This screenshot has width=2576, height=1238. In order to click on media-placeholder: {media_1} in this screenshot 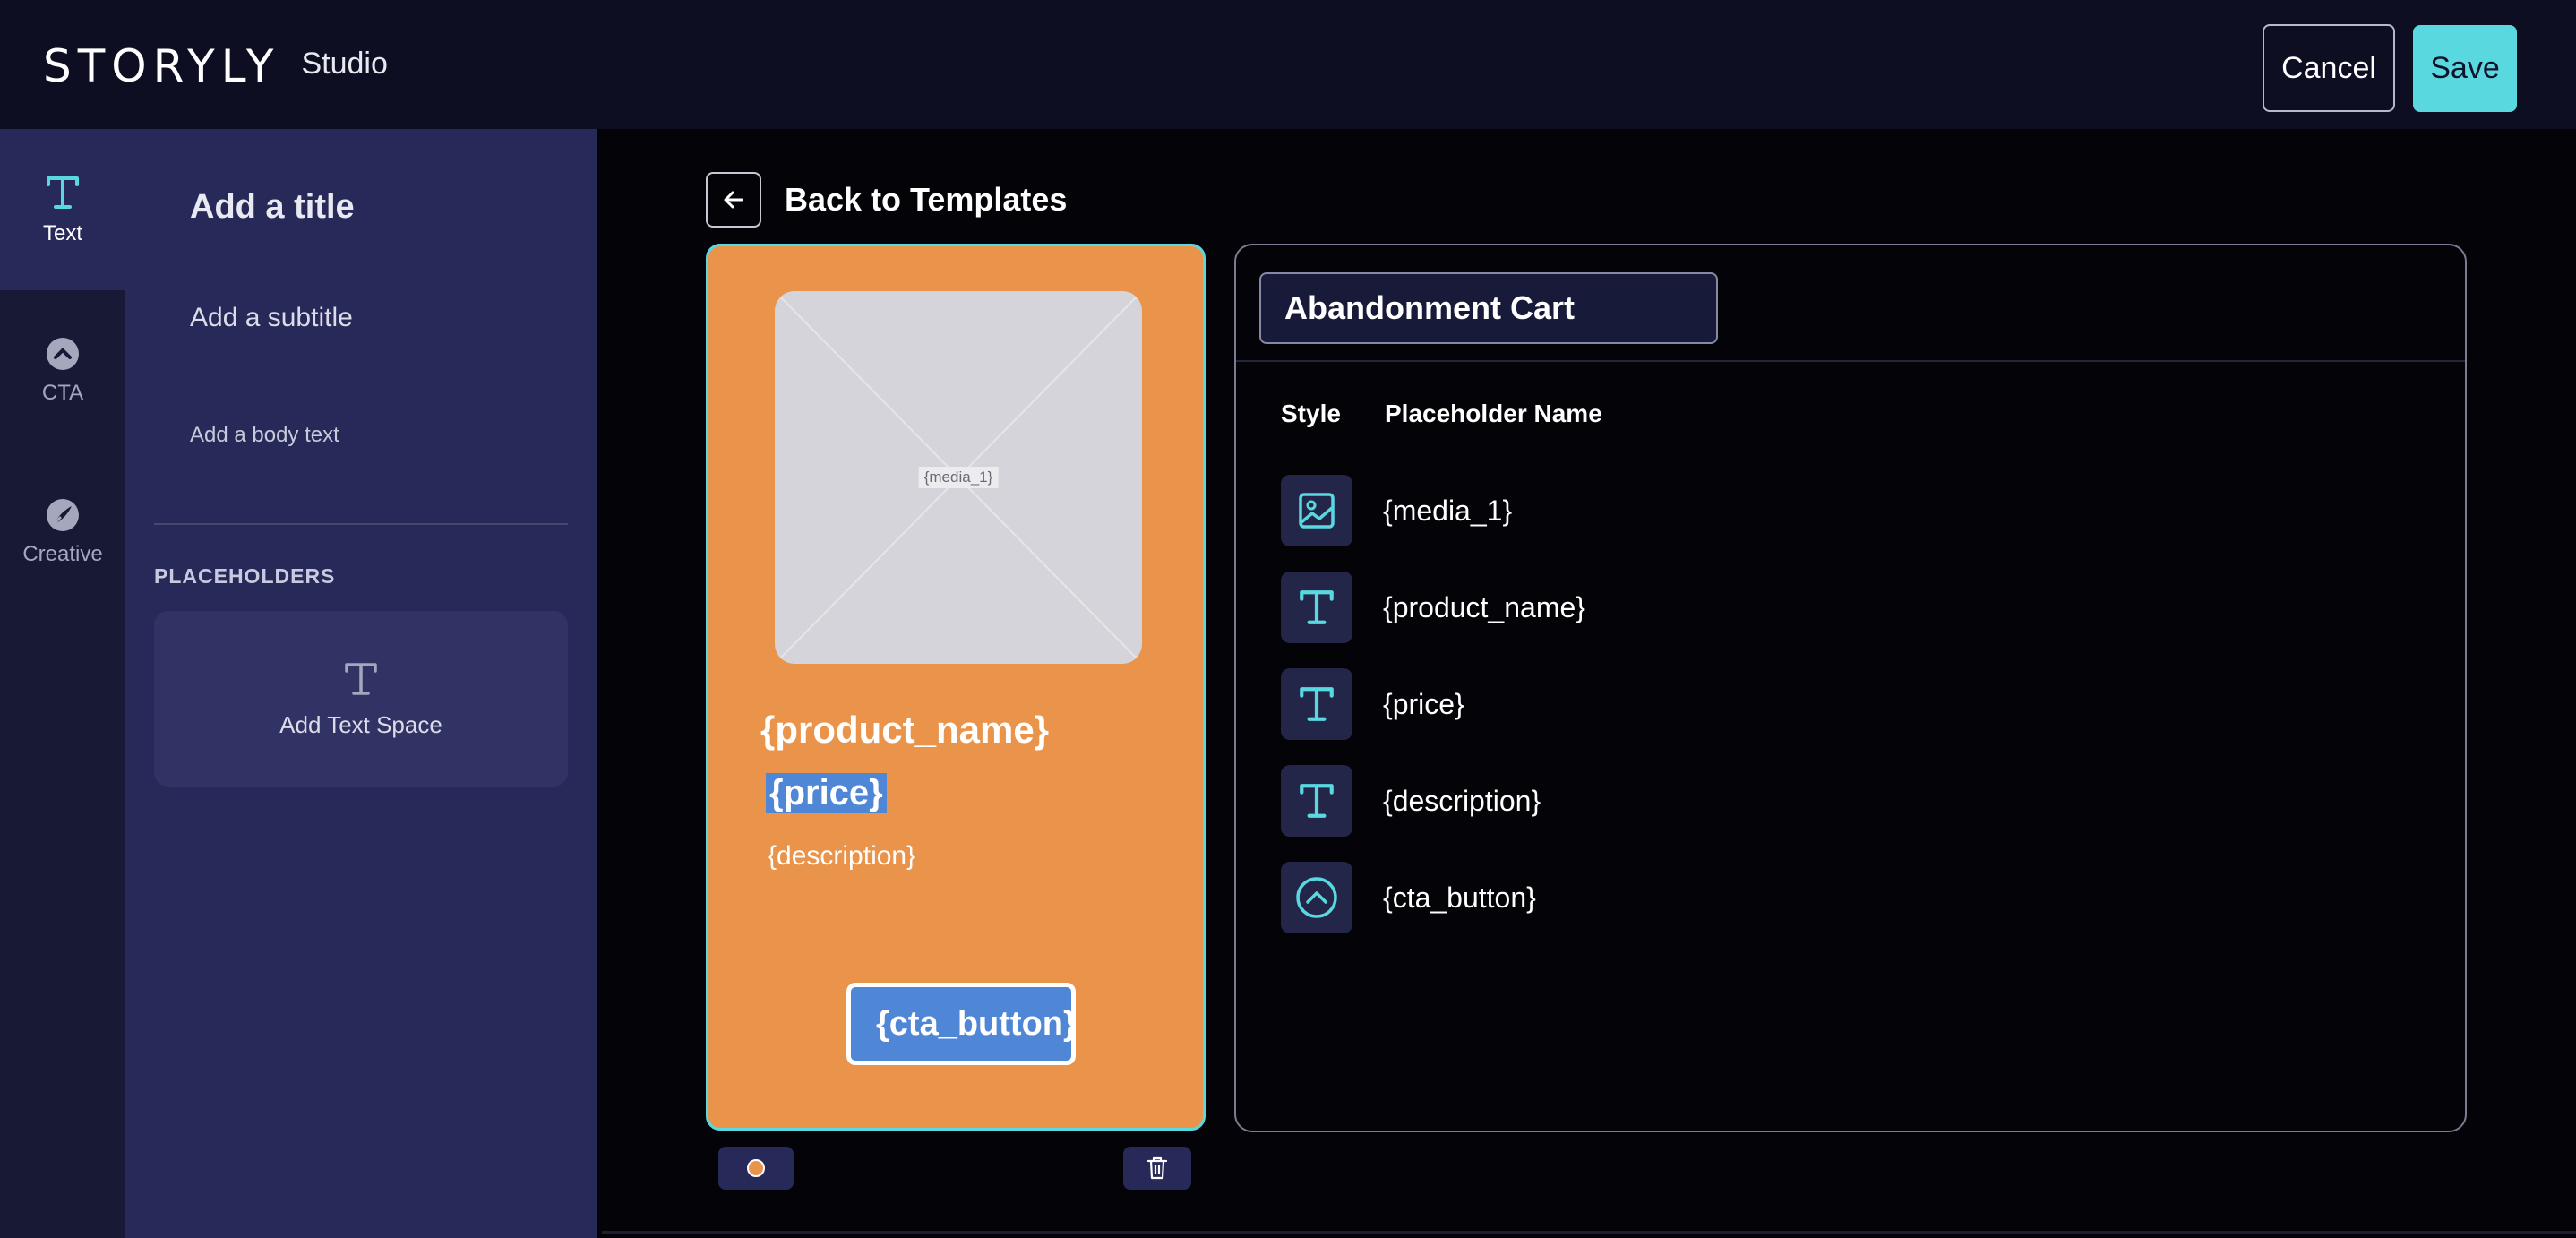, I will do `click(958, 477)`.